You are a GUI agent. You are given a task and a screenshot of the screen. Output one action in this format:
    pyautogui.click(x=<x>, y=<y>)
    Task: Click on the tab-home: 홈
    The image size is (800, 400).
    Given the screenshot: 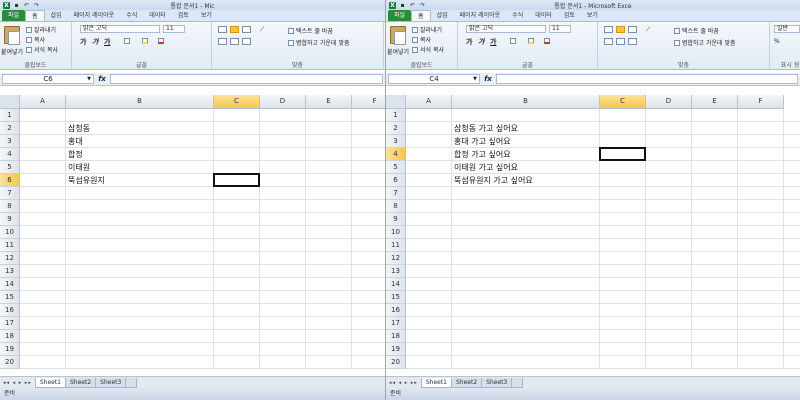 What is the action you would take?
    pyautogui.click(x=421, y=15)
    